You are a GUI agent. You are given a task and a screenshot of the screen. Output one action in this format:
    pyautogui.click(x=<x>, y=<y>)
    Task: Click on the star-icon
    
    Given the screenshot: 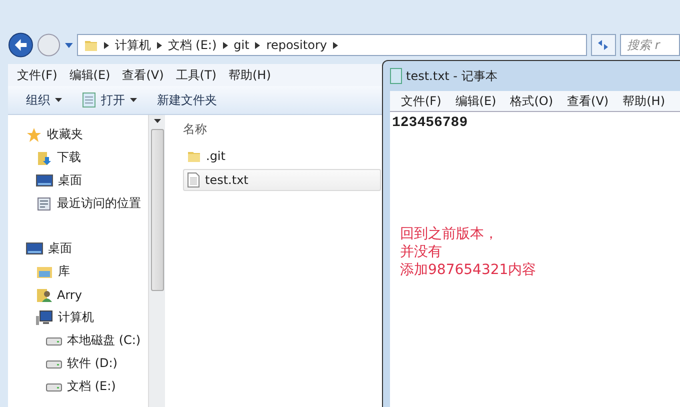 What is the action you would take?
    pyautogui.click(x=34, y=134)
    